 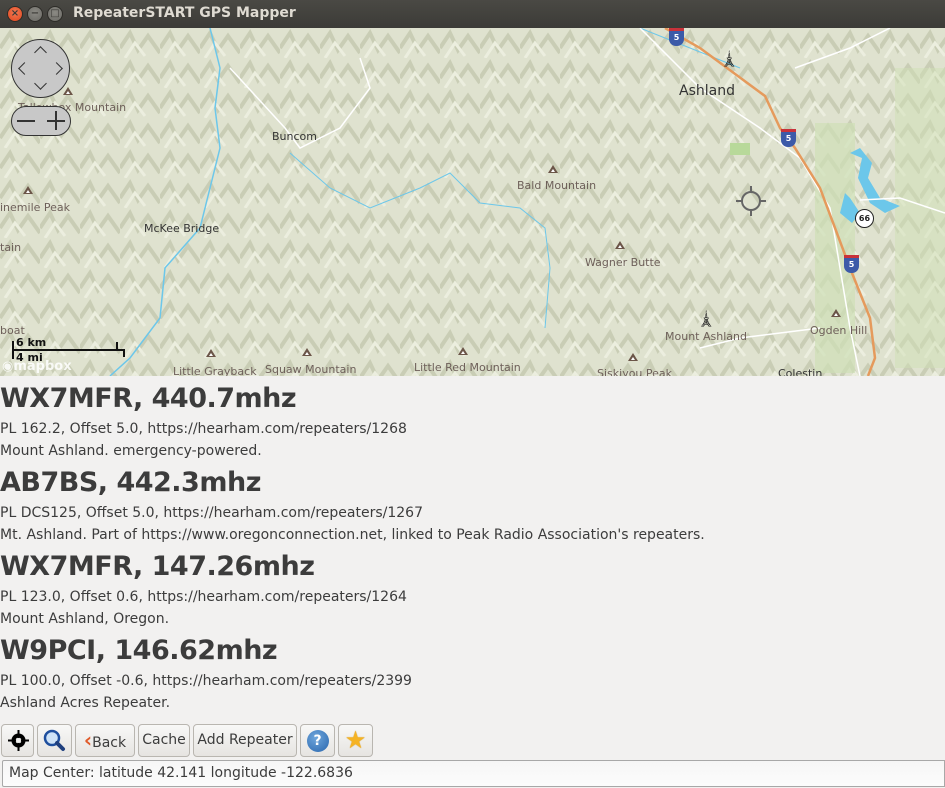 I want to click on pan-control, so click(x=40, y=68).